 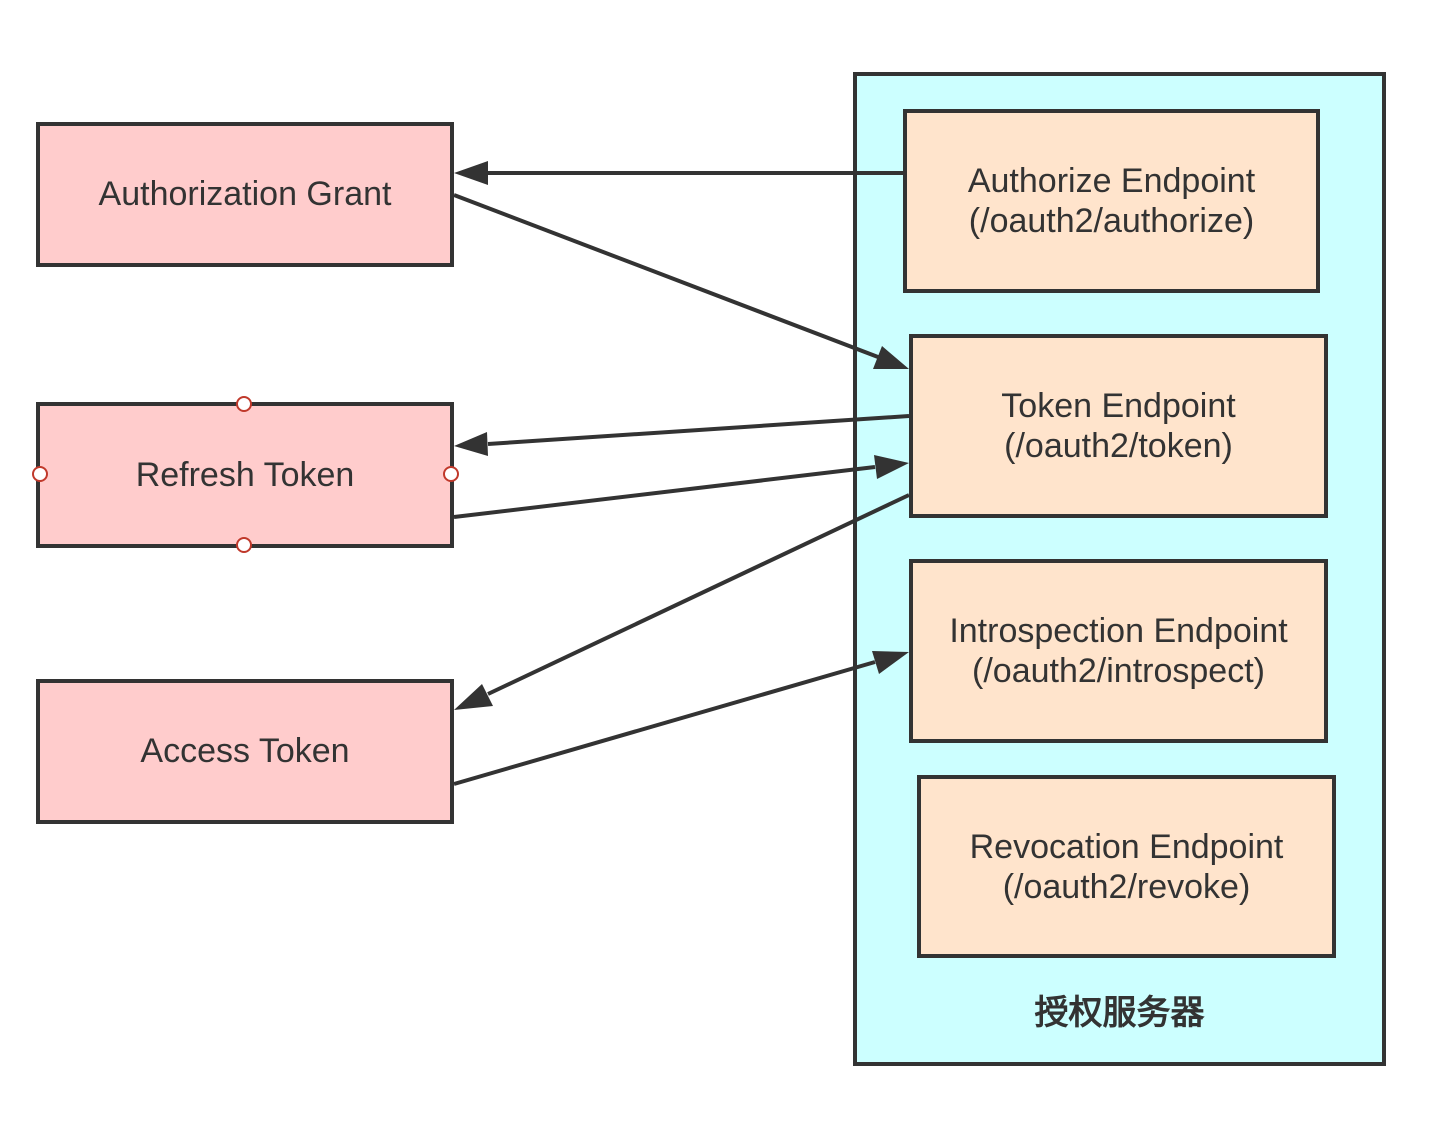 I want to click on refresh-token-handle-bottom, so click(x=244, y=545).